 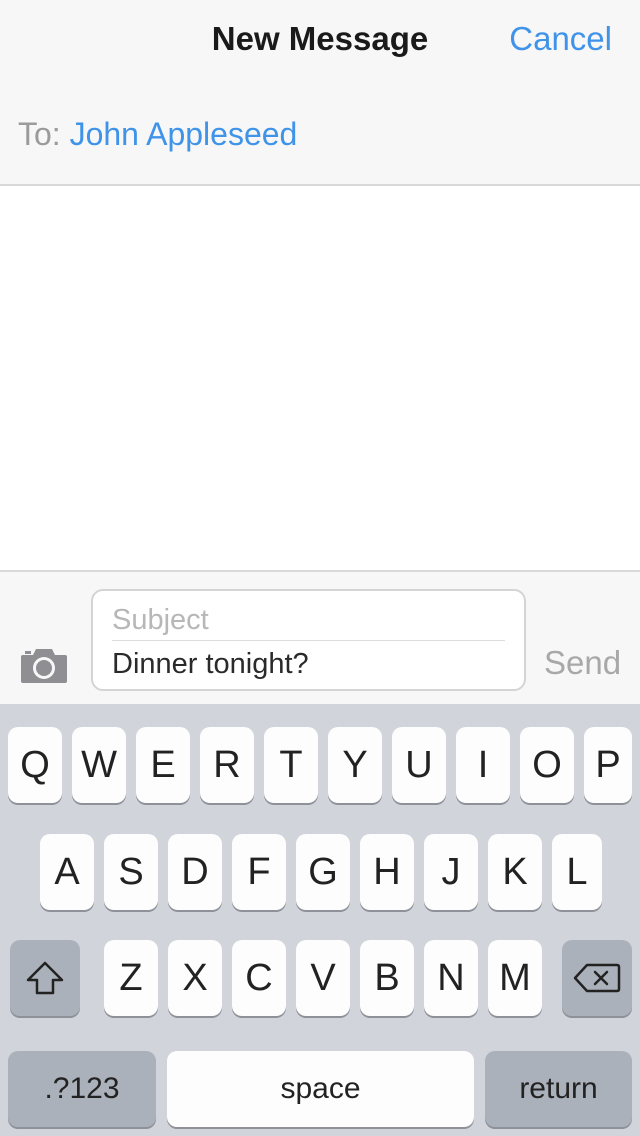 I want to click on key-d: D, so click(x=195, y=872).